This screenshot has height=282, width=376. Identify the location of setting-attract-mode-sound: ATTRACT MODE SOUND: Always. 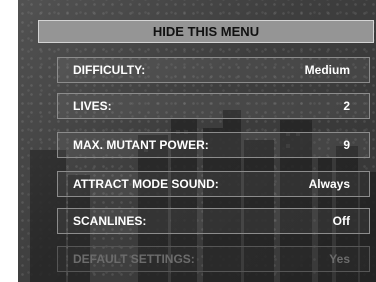
(213, 184).